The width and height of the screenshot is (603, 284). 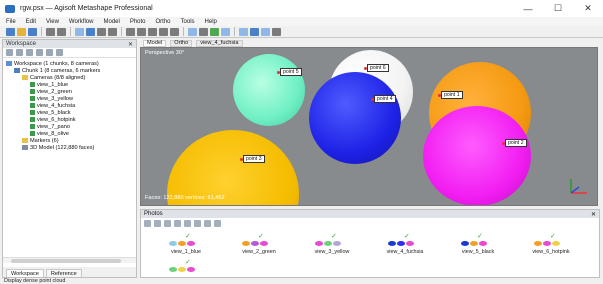 I want to click on tree-item: view_4_fuchsia, so click(x=71, y=105).